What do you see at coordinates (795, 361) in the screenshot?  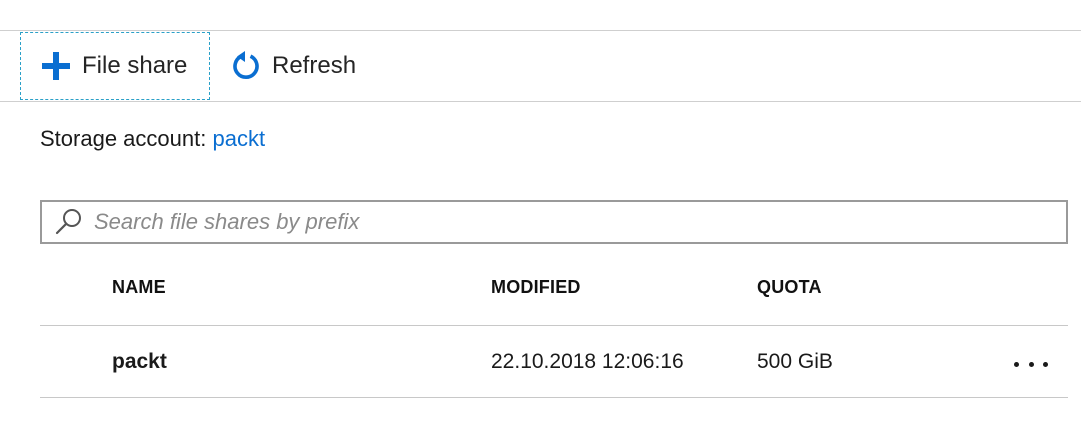 I see `file-share-quota: 500 GiB` at bounding box center [795, 361].